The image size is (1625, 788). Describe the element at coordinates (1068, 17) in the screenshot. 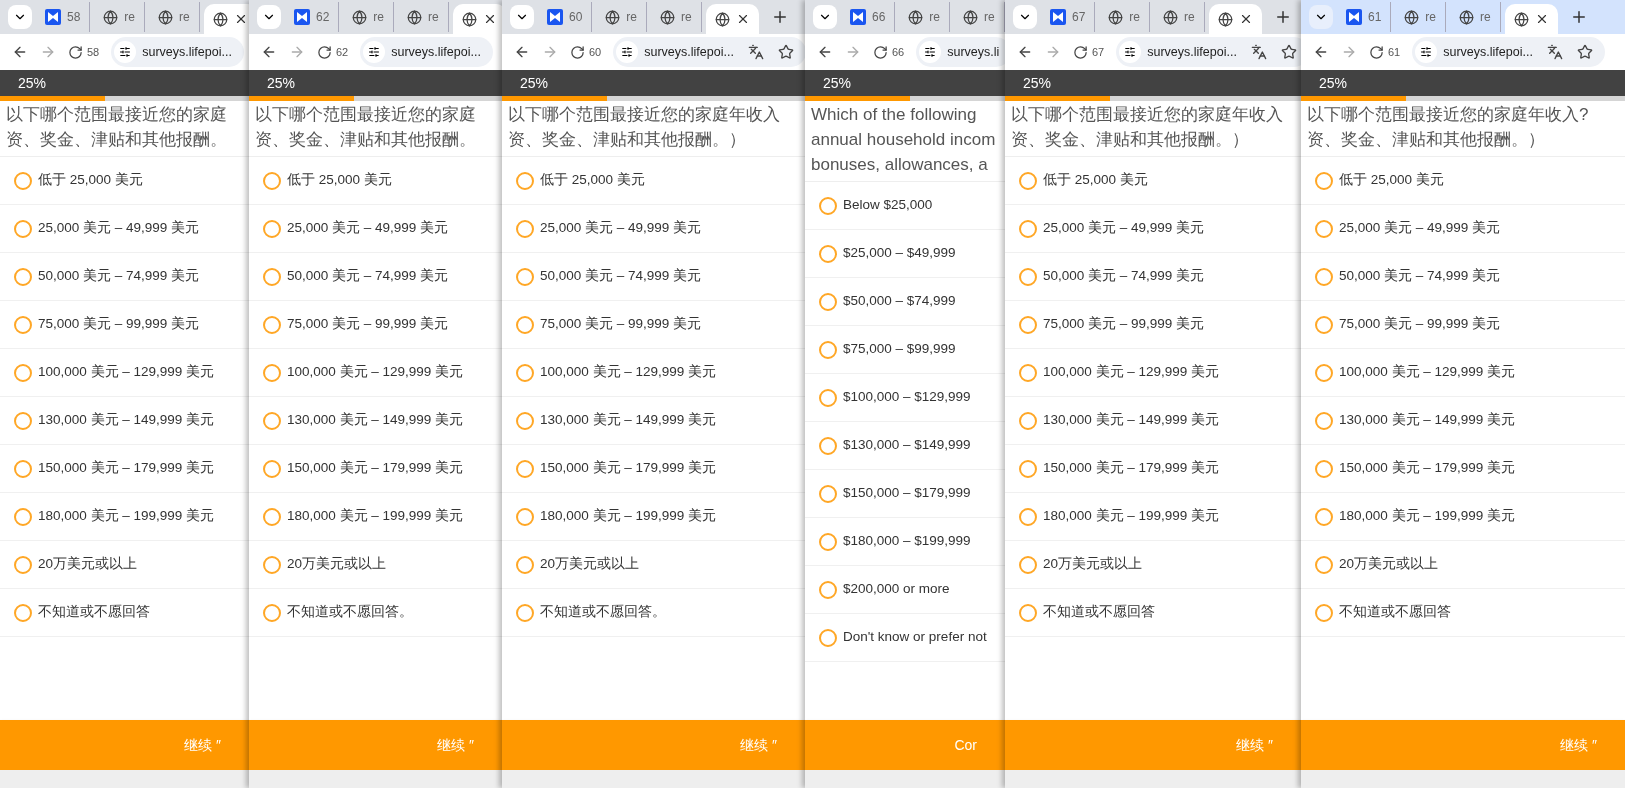

I see `browser-tab: 67` at that location.